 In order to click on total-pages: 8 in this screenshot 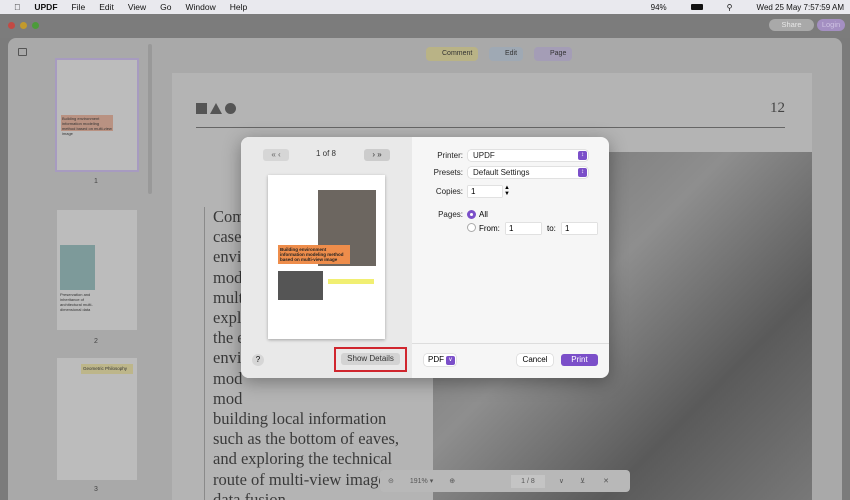, I will do `click(532, 481)`.